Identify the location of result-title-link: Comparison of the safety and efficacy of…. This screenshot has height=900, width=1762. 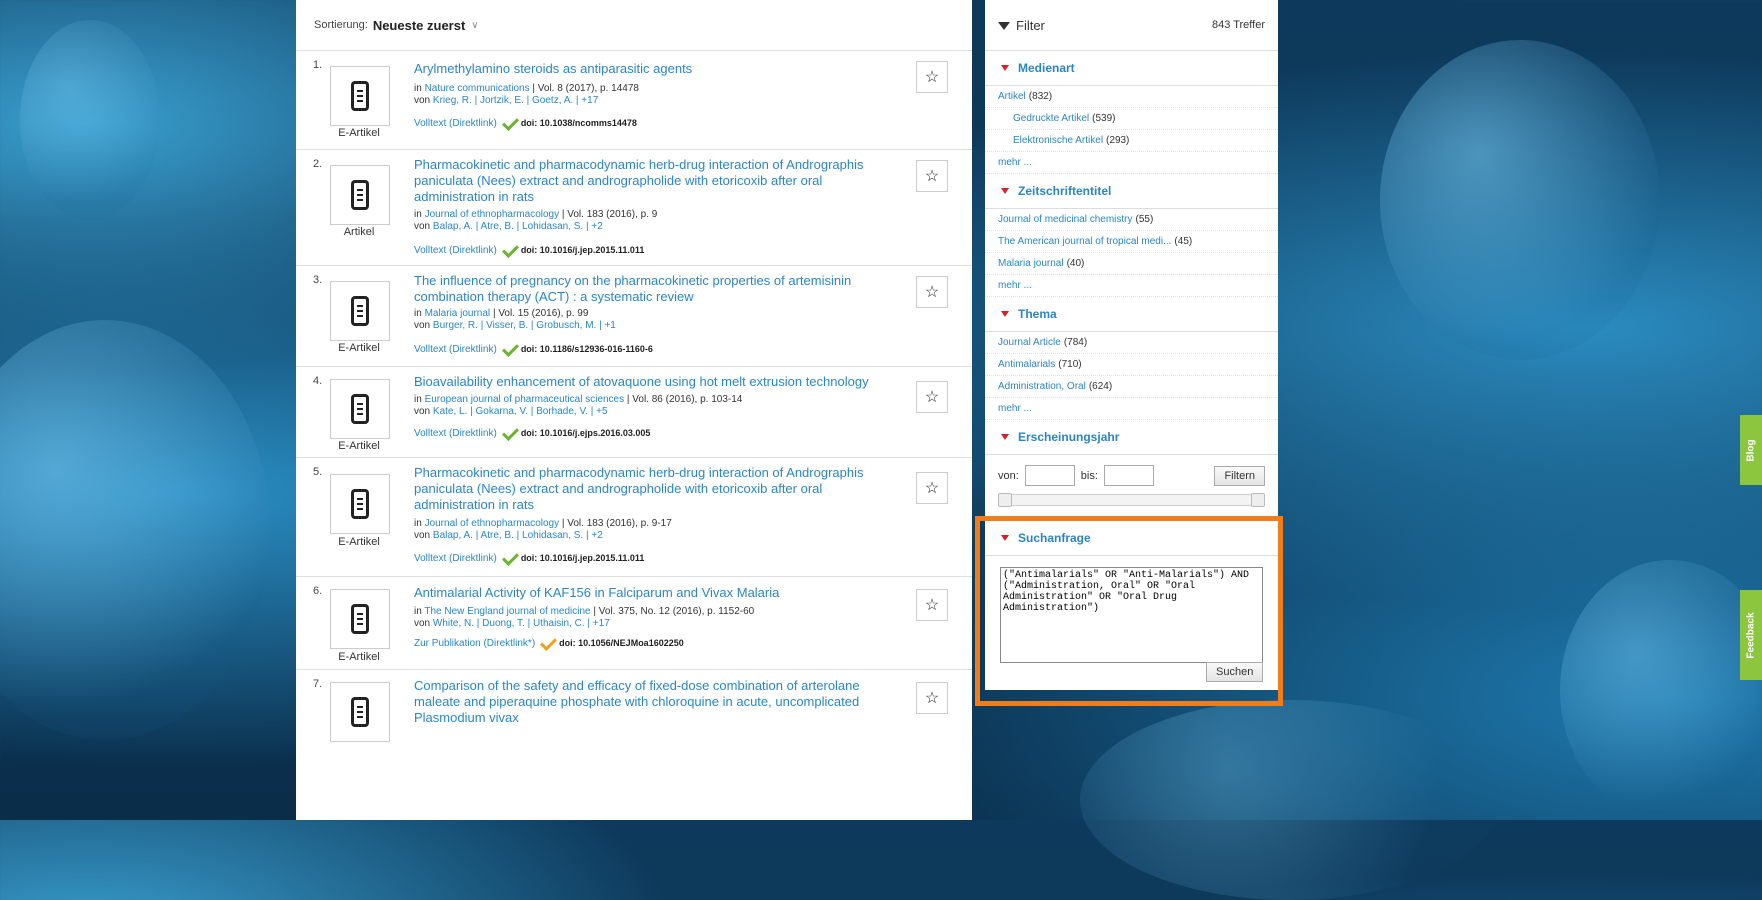
(649, 702).